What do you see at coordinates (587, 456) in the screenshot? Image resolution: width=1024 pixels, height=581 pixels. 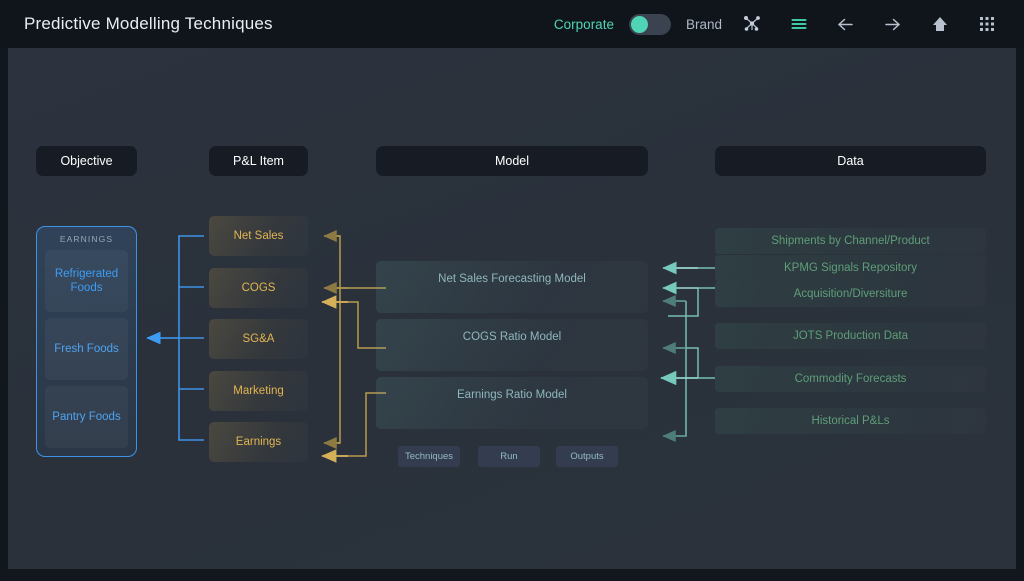 I see `outputs-button: Outputs` at bounding box center [587, 456].